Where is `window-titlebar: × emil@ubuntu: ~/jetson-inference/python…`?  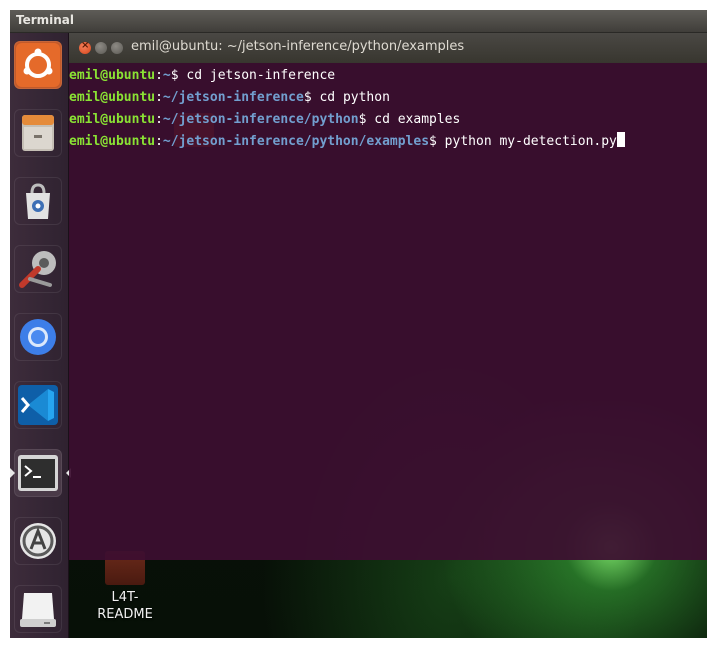
window-titlebar: × emil@ubuntu: ~/jetson-inference/python… is located at coordinates (388, 48).